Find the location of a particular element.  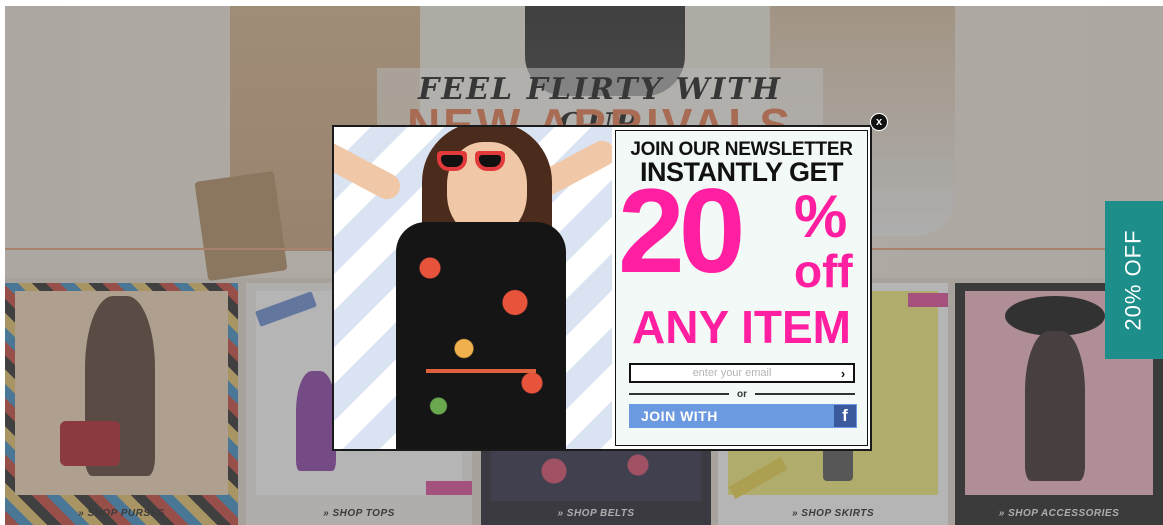

or-divider: or is located at coordinates (742, 394).